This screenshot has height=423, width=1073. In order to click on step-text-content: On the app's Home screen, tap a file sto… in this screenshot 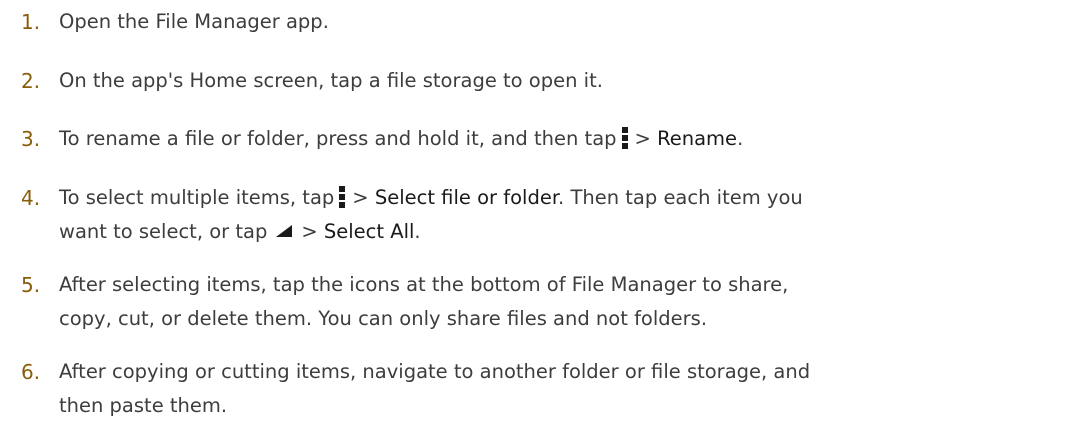, I will do `click(331, 80)`.